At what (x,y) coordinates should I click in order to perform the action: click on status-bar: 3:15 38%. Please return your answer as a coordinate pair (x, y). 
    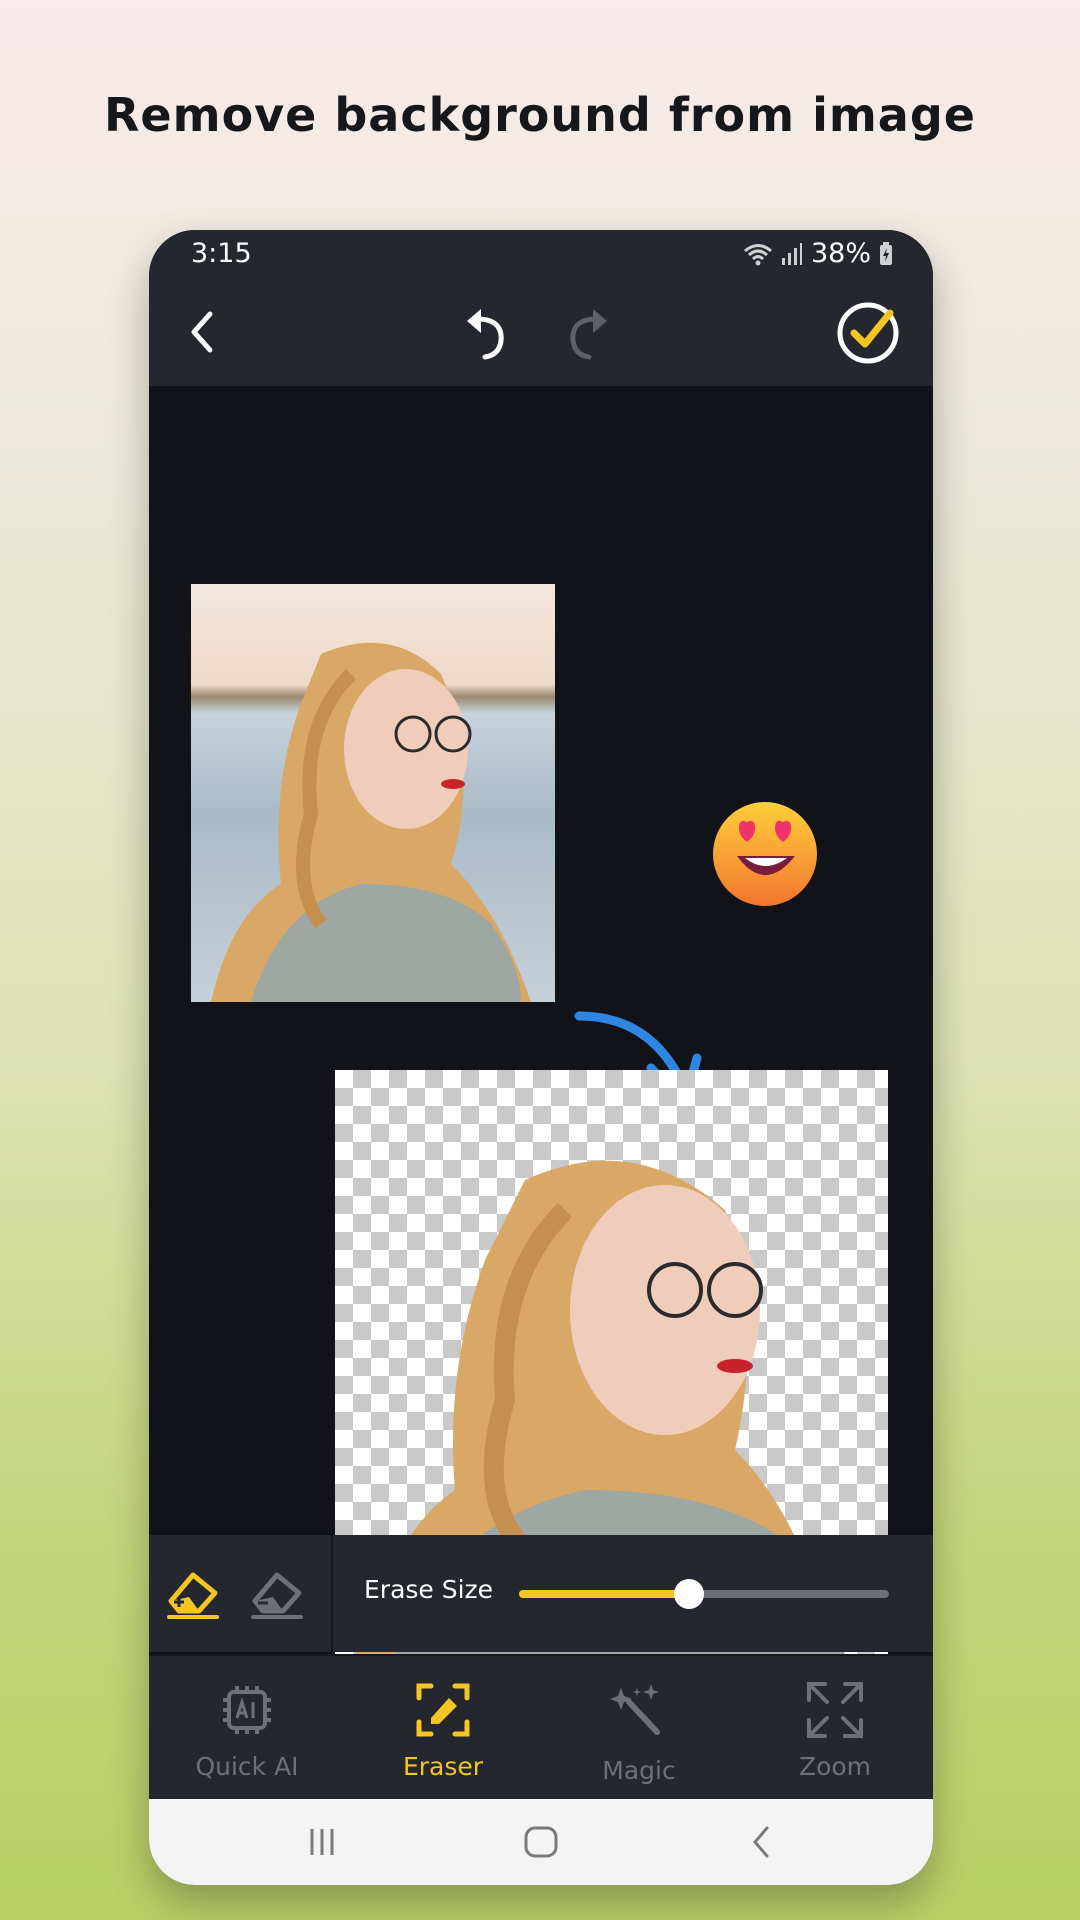
    Looking at the image, I should click on (541, 254).